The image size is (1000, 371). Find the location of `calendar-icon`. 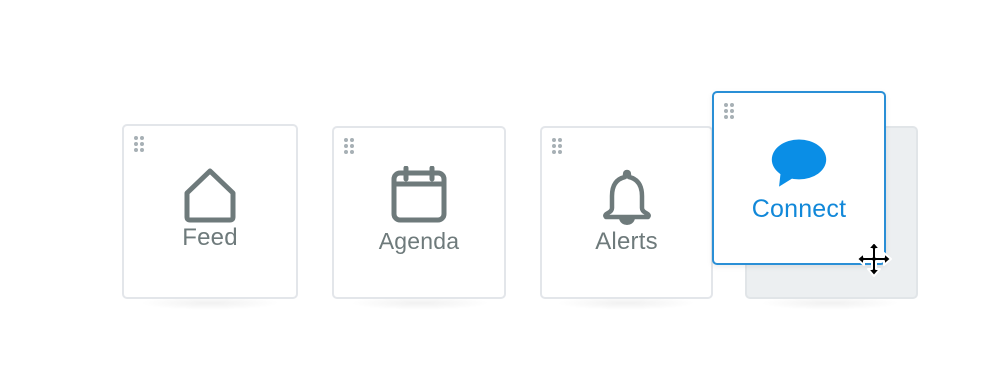

calendar-icon is located at coordinates (419, 195).